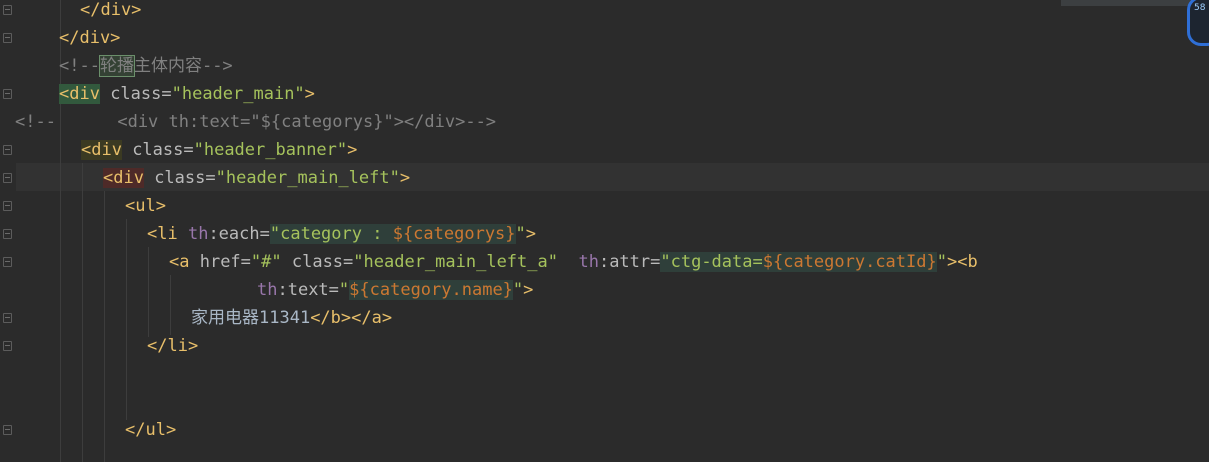 The width and height of the screenshot is (1209, 462). I want to click on code-line: th:text="${category.name}">, so click(395, 290).